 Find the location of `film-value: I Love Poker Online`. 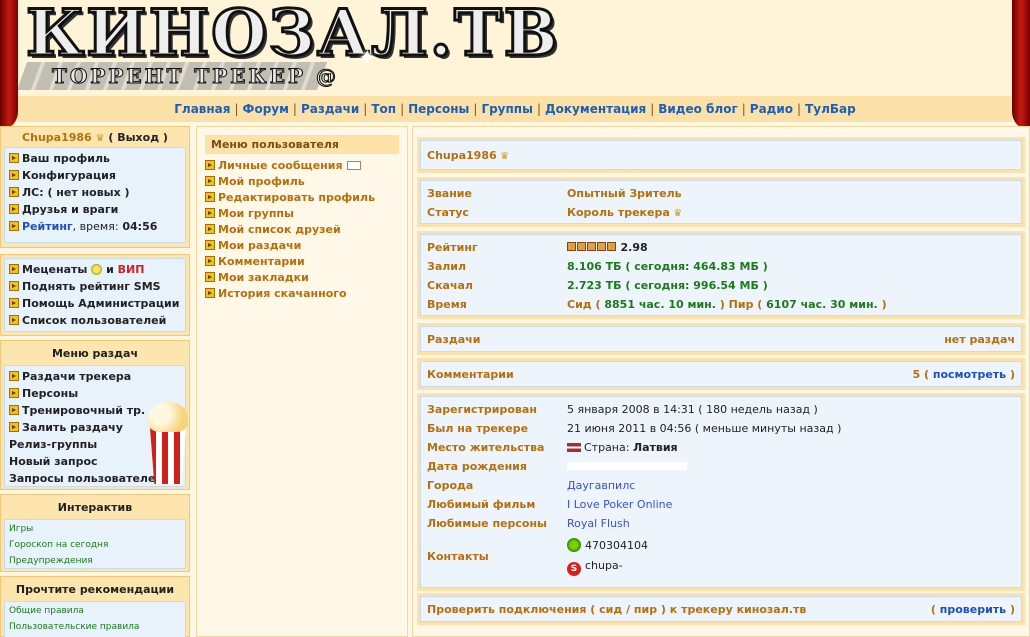

film-value: I Love Poker Online is located at coordinates (619, 504).